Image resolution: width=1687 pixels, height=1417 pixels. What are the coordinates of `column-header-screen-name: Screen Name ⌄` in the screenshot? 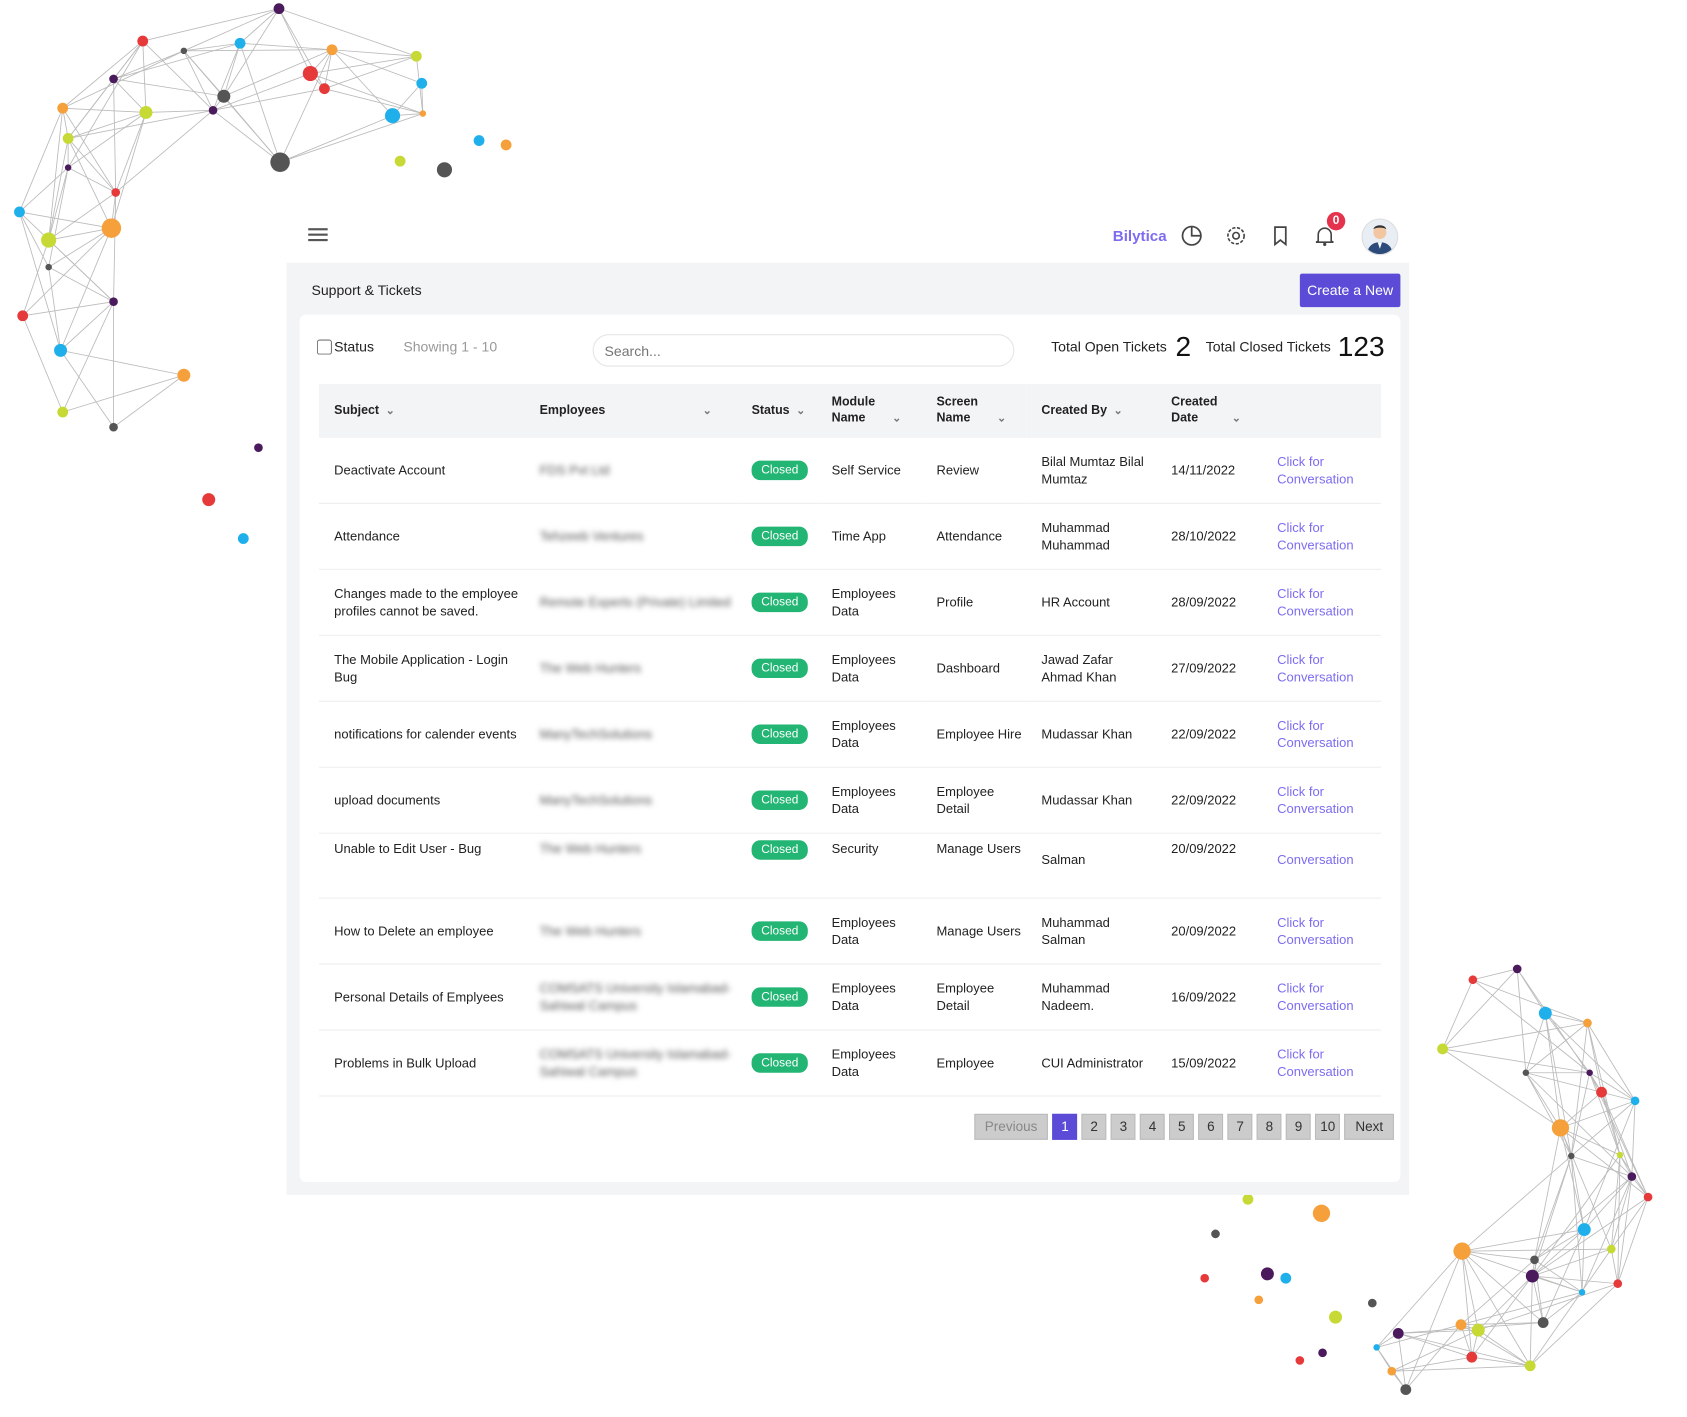 It's located at (974, 410).